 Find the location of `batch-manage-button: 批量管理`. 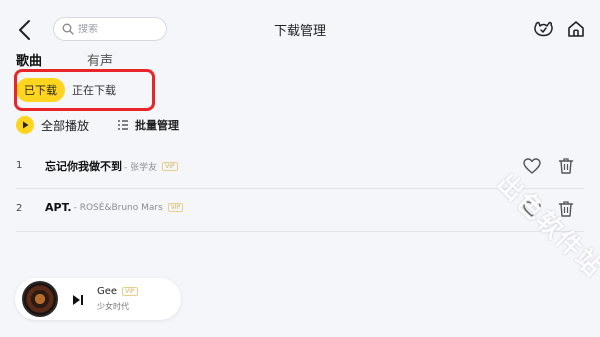

batch-manage-button: 批量管理 is located at coordinates (148, 125).